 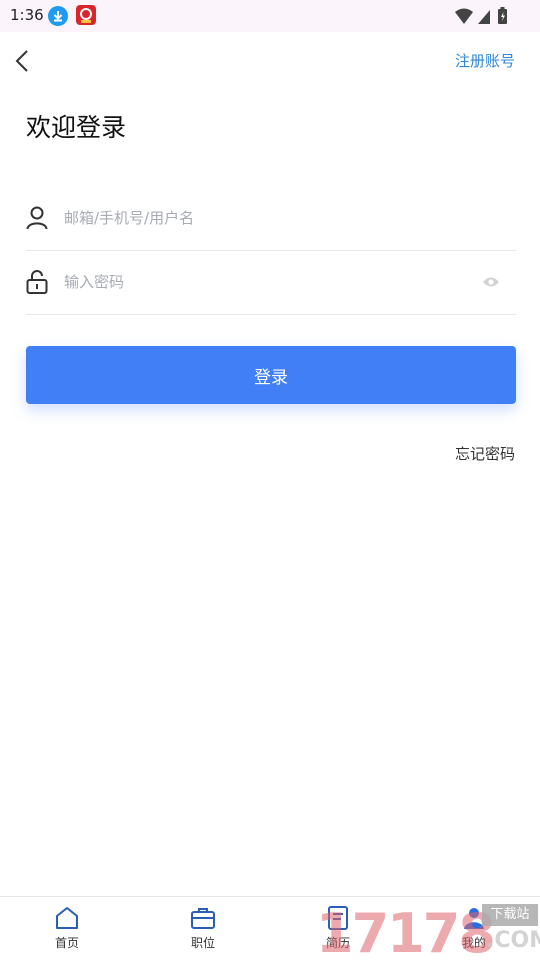 I want to click on status-icons, so click(x=482, y=18).